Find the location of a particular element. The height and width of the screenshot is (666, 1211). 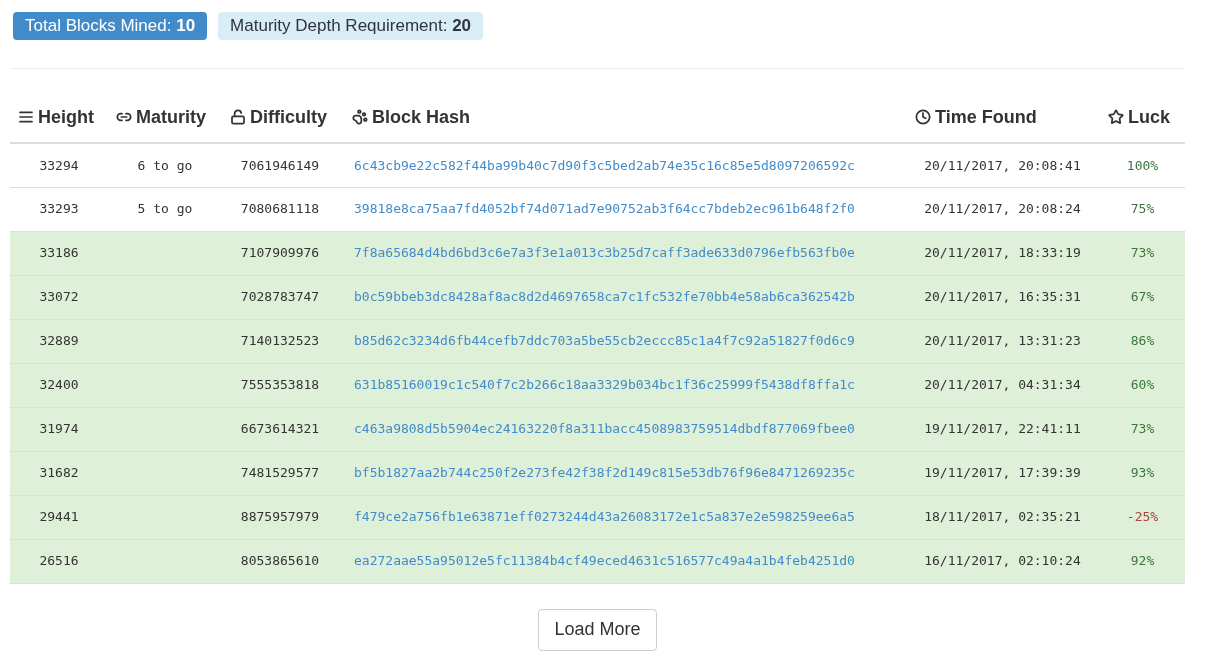

difficulty-cell: 7107909976 is located at coordinates (280, 253).